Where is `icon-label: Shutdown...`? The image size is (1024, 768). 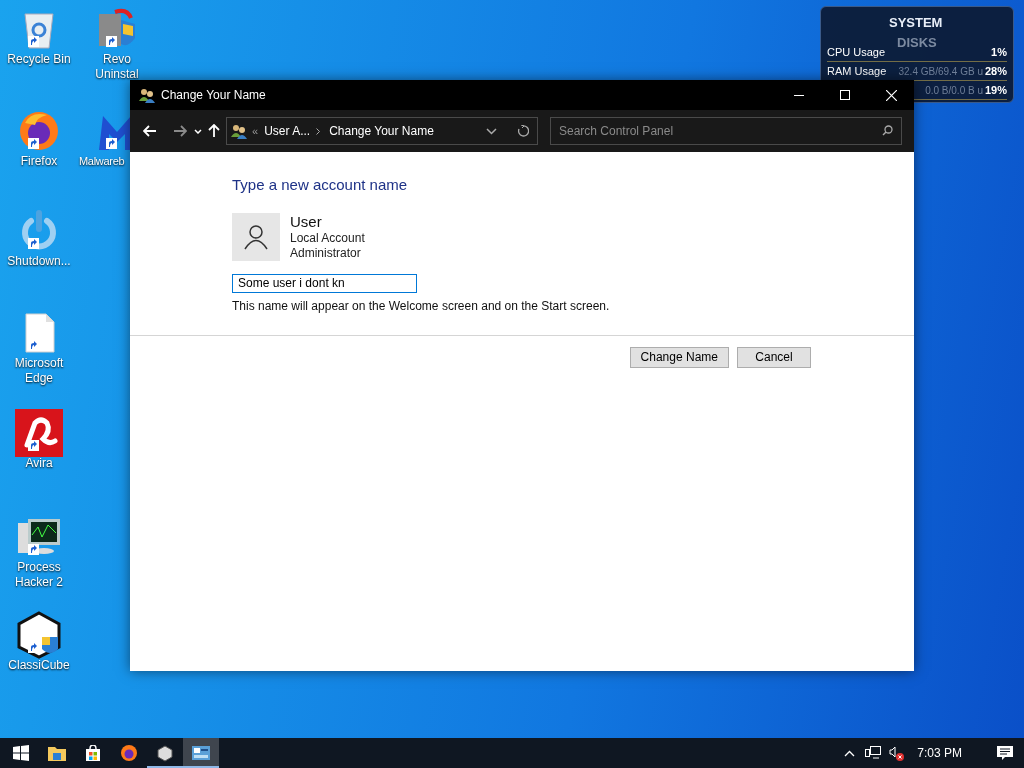
icon-label: Shutdown... is located at coordinates (39, 261).